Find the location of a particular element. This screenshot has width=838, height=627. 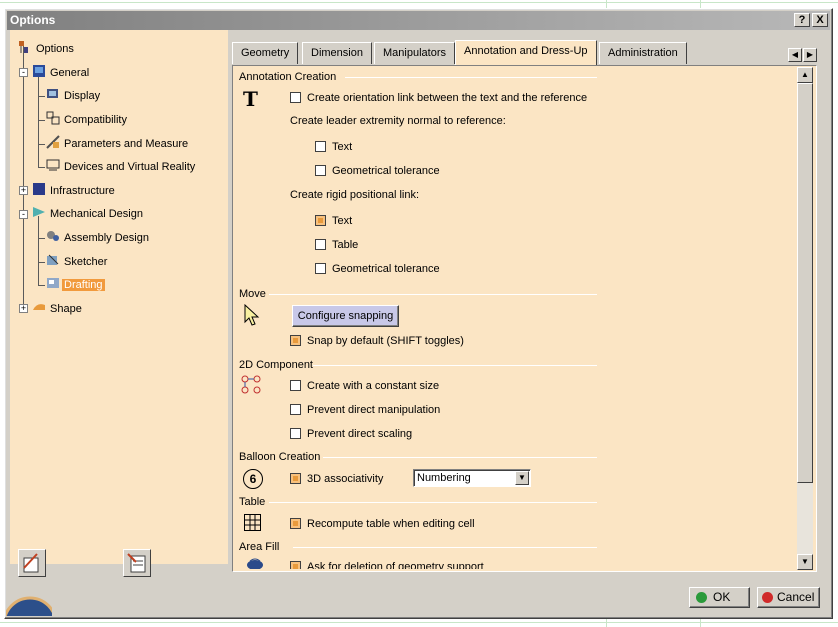

assembly-design-icon is located at coordinates (53, 235).